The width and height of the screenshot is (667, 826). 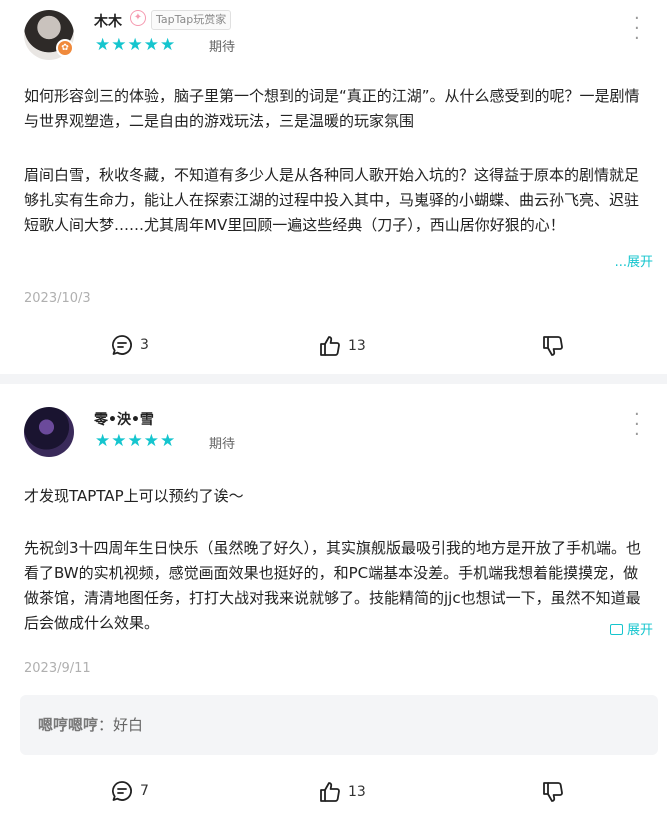 I want to click on thumbs-down-icon, so click(x=553, y=792).